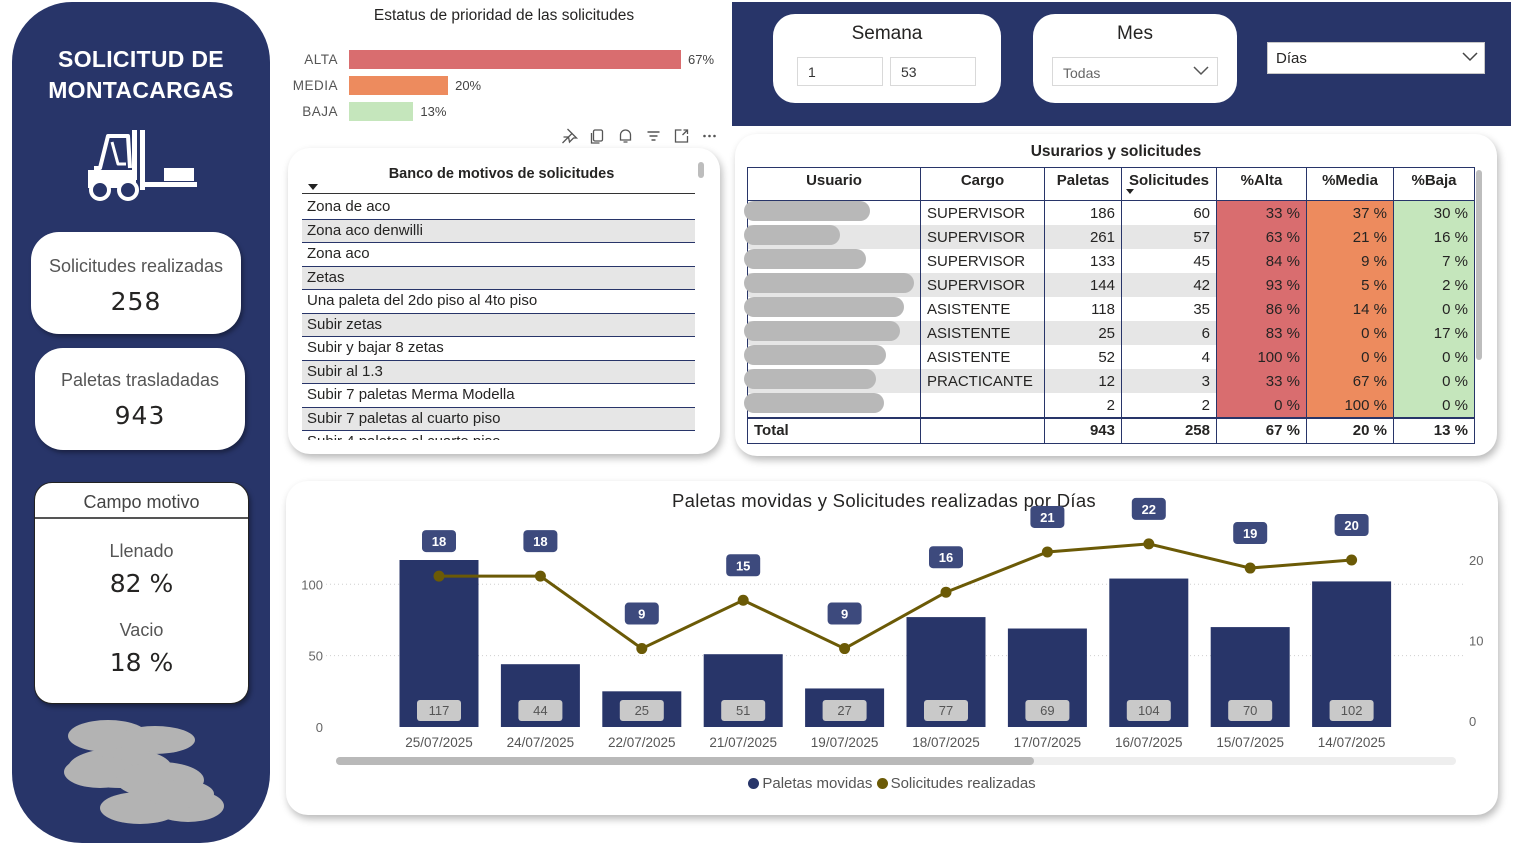 Image resolution: width=1538 pixels, height=843 pixels. Describe the element at coordinates (754, 783) in the screenshot. I see `legend-bars-marker` at that location.